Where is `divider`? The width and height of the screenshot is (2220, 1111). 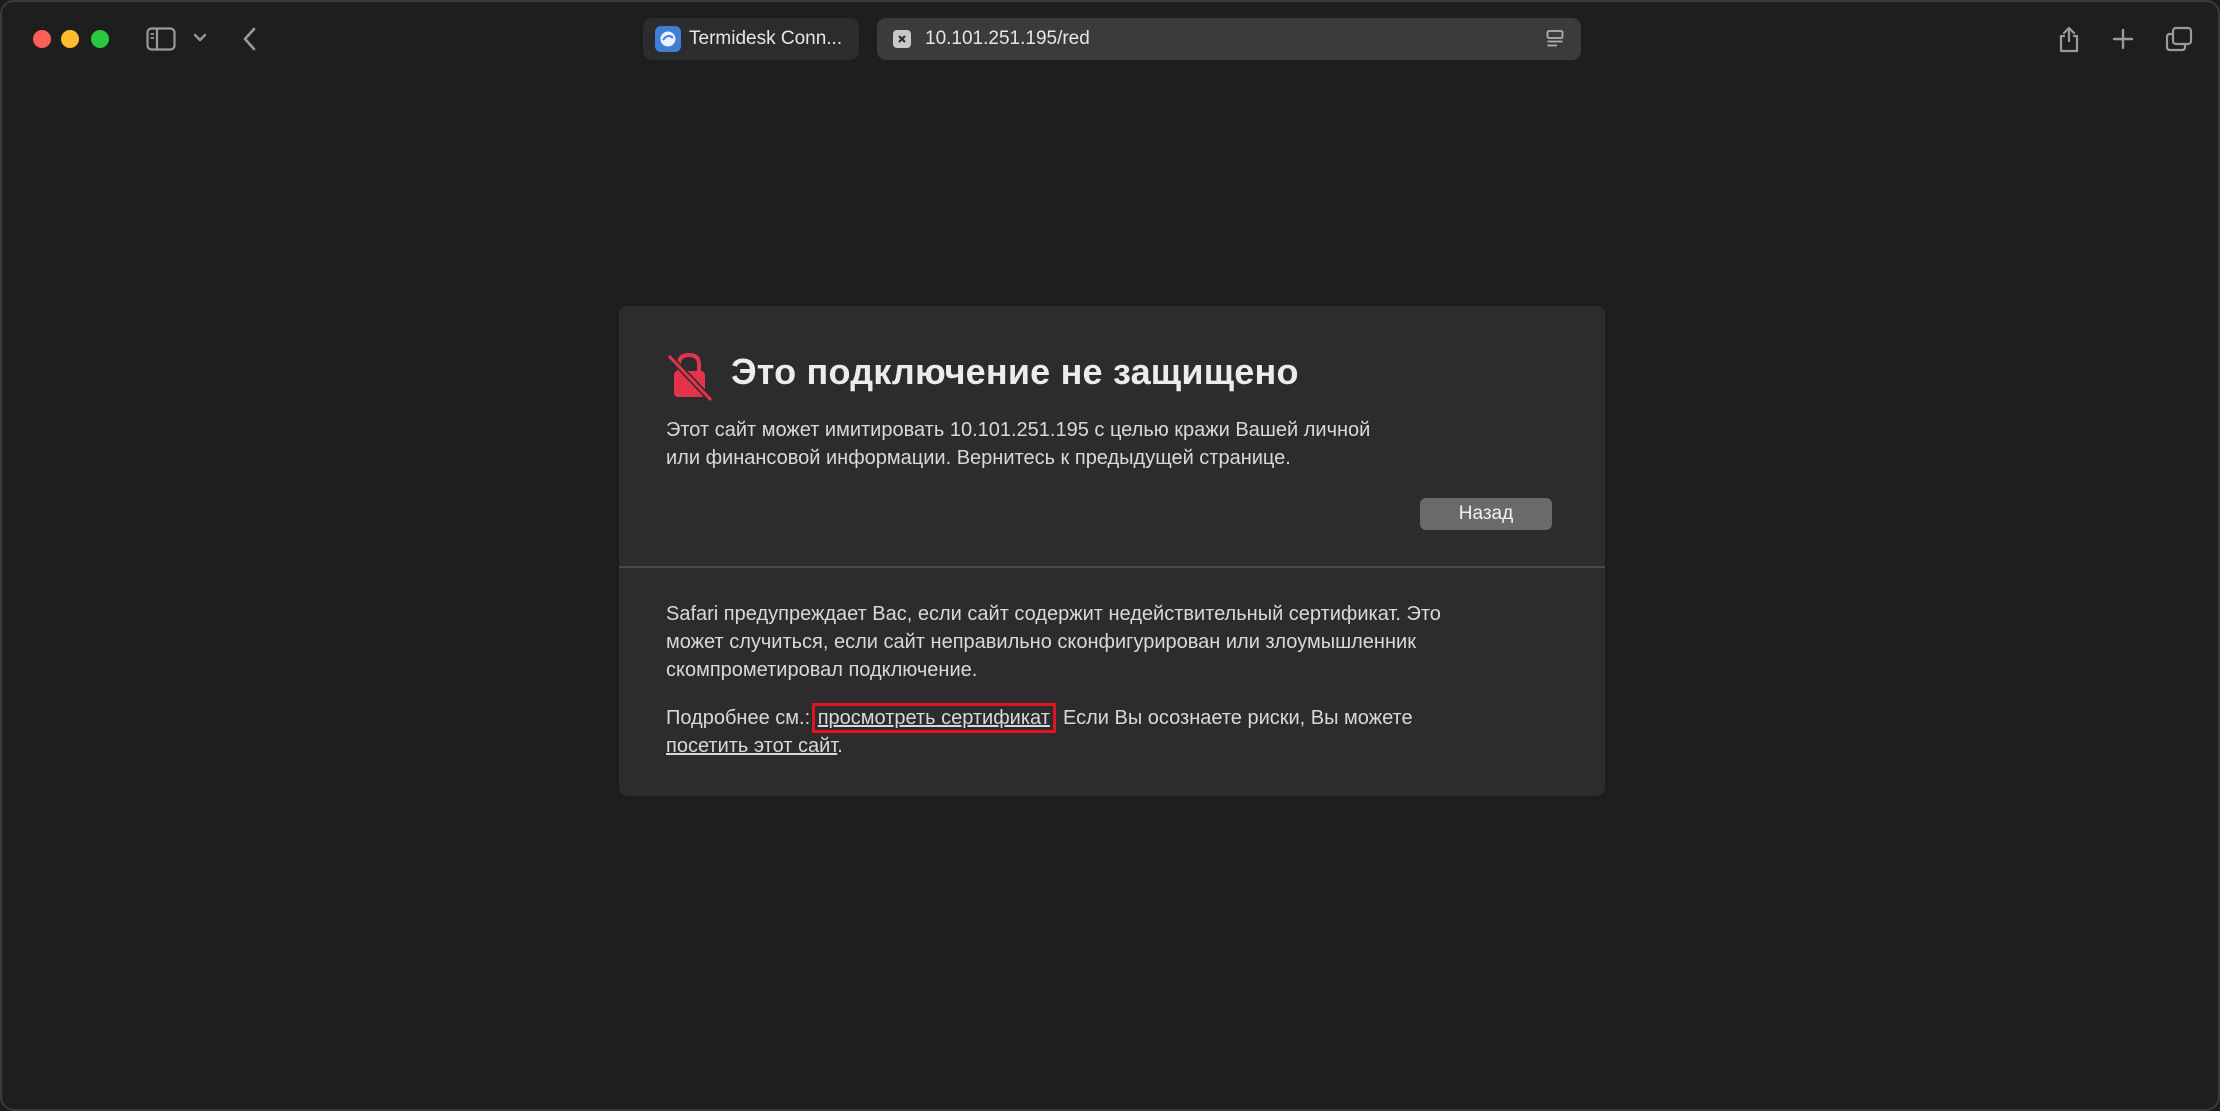
divider is located at coordinates (1112, 567).